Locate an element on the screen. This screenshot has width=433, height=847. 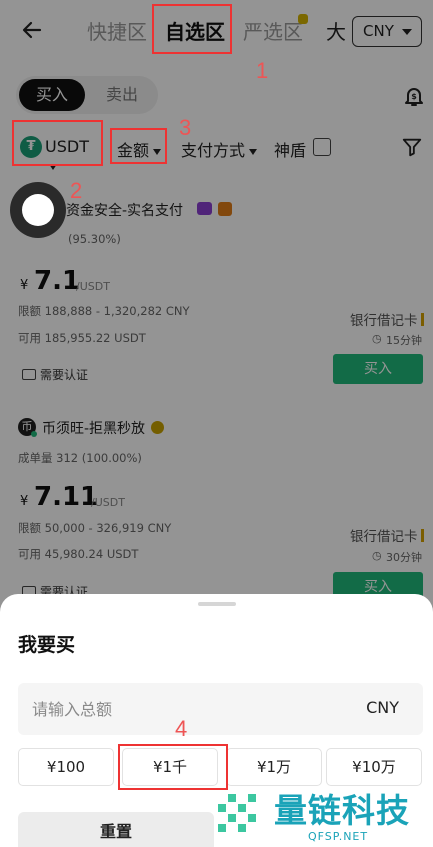
annotation-number-1: 1 is located at coordinates (262, 70).